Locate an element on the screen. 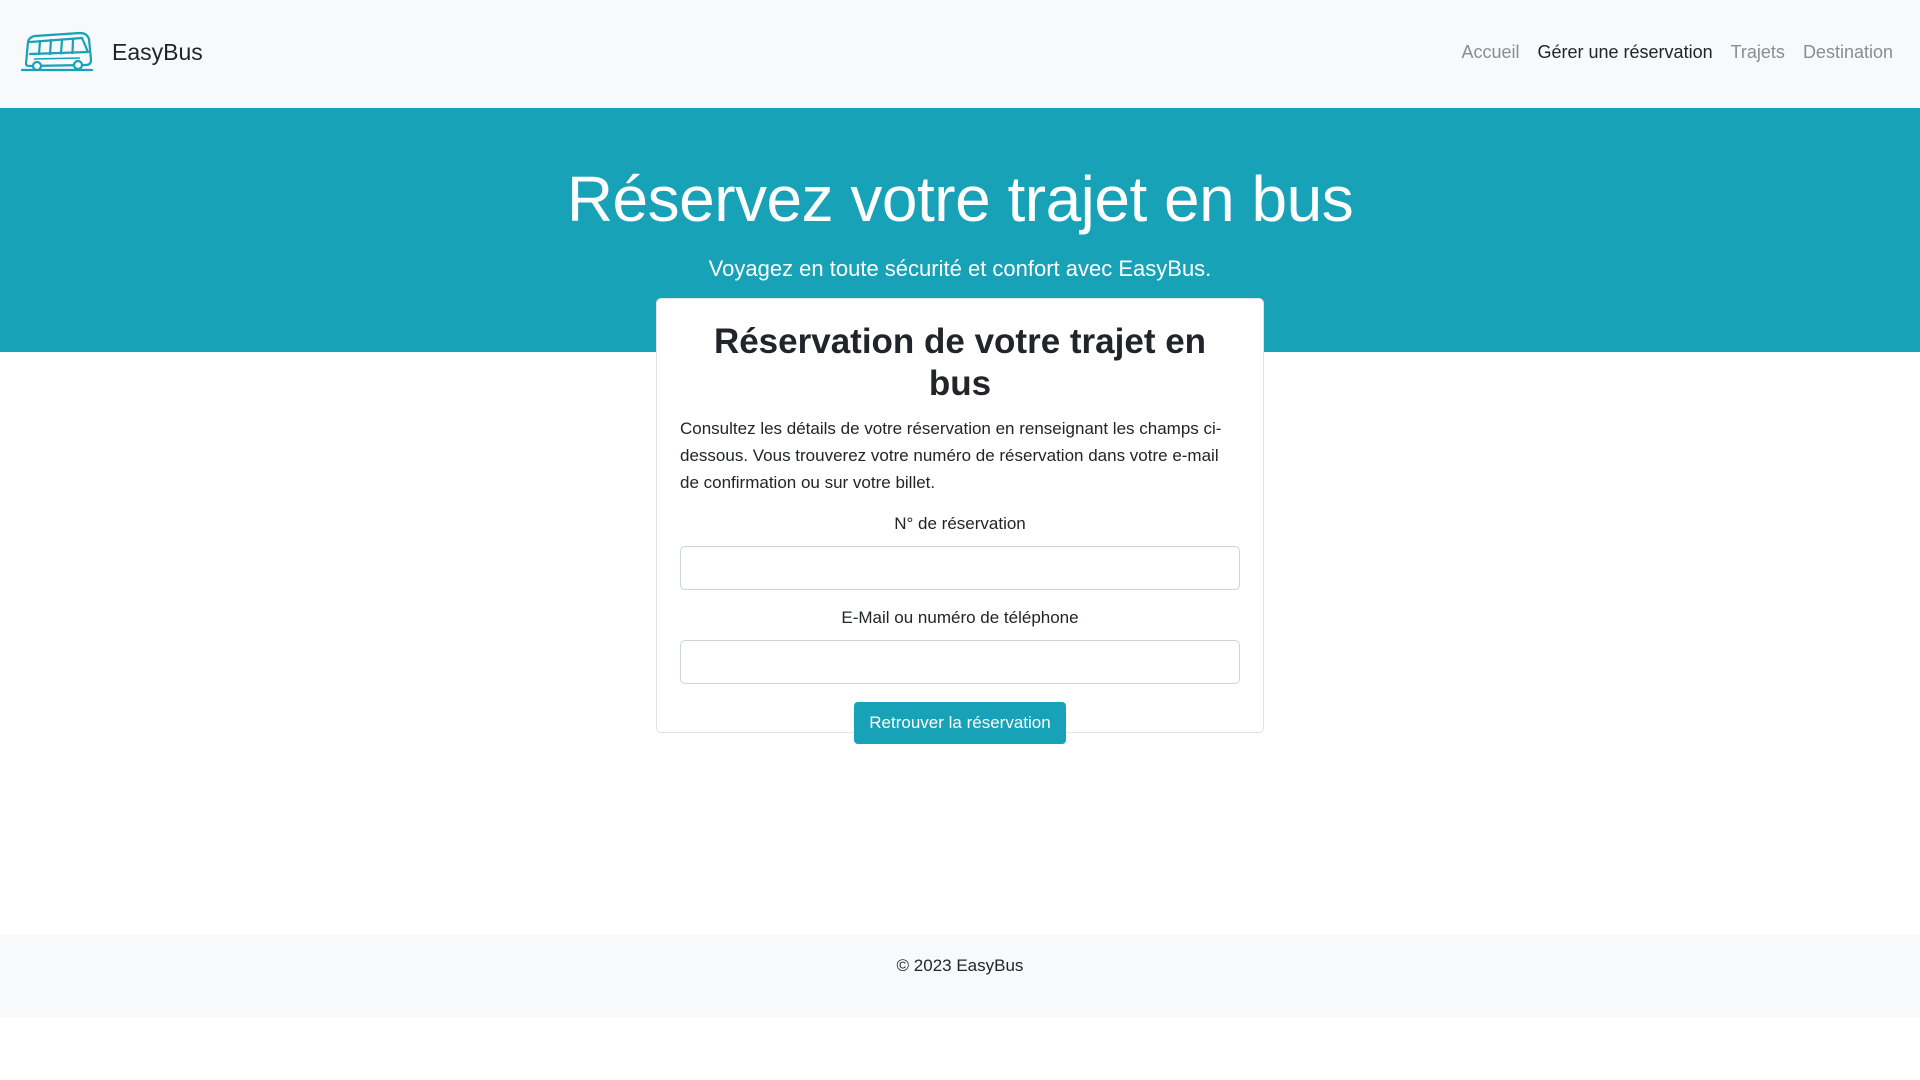  footer-copyright: © 2023 EasyBus is located at coordinates (960, 965).